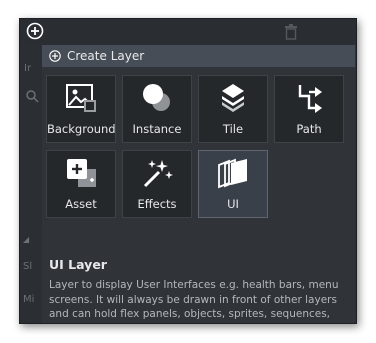 The height and width of the screenshot is (343, 376). Describe the element at coordinates (233, 129) in the screenshot. I see `tile-label: Tile` at that location.